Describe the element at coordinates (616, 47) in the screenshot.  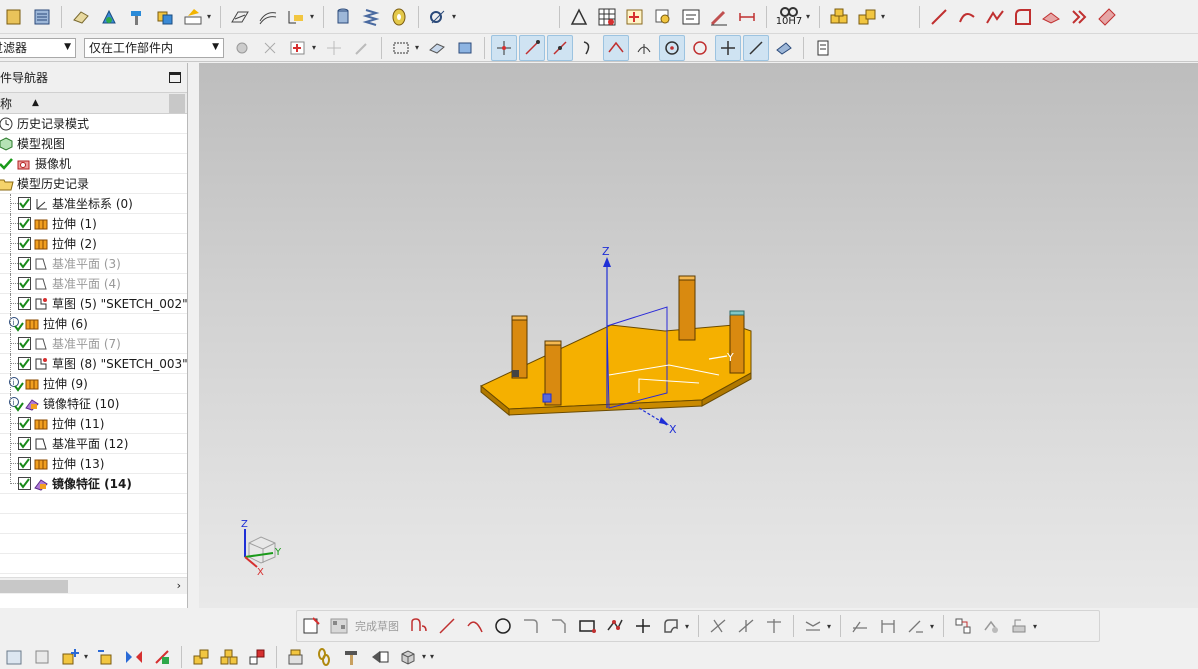
I see `intersection-icon` at that location.